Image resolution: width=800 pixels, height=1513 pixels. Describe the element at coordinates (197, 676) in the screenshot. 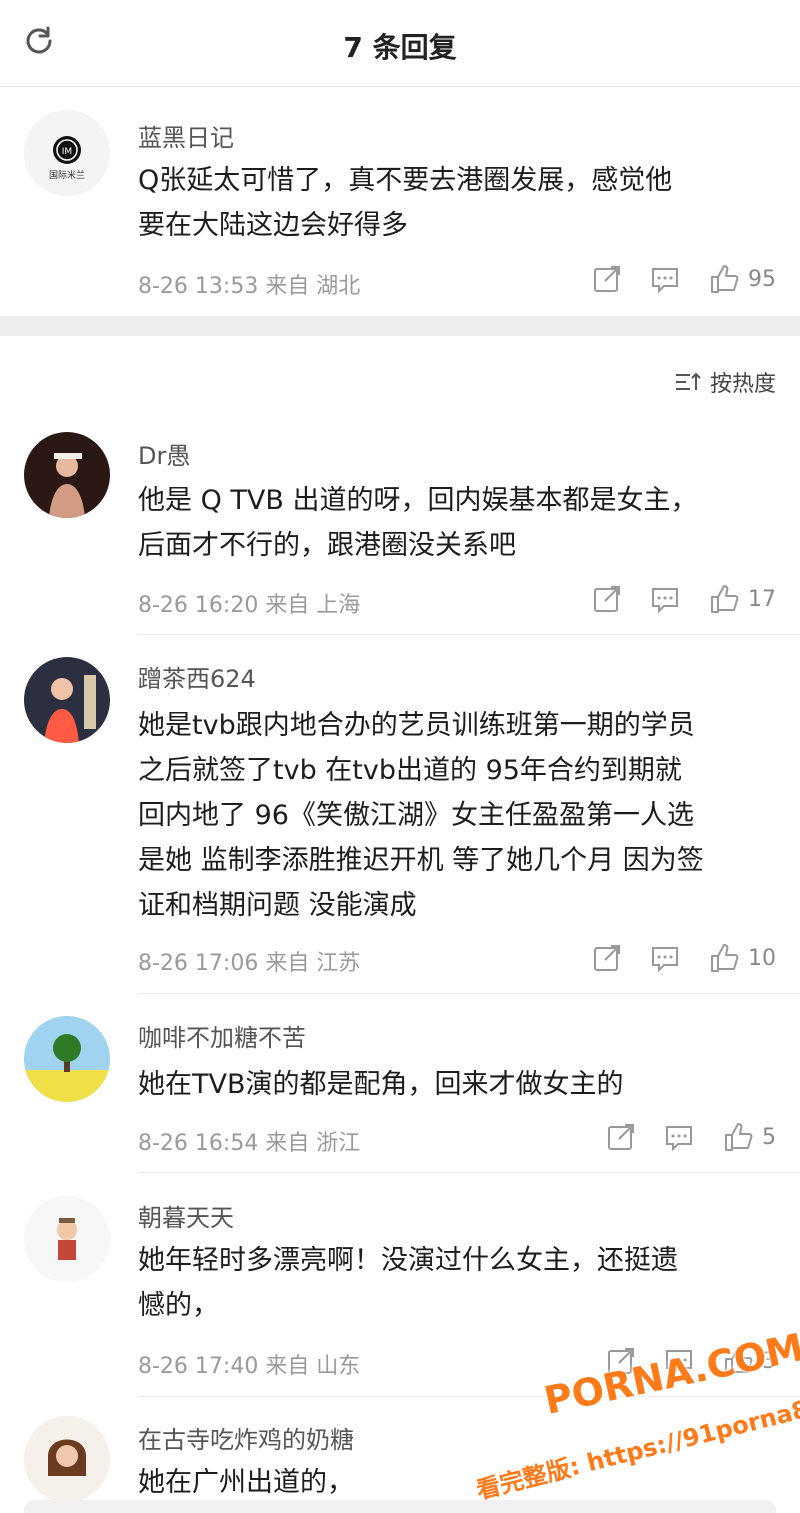

I see `comment-author: 蹭茶西624` at that location.